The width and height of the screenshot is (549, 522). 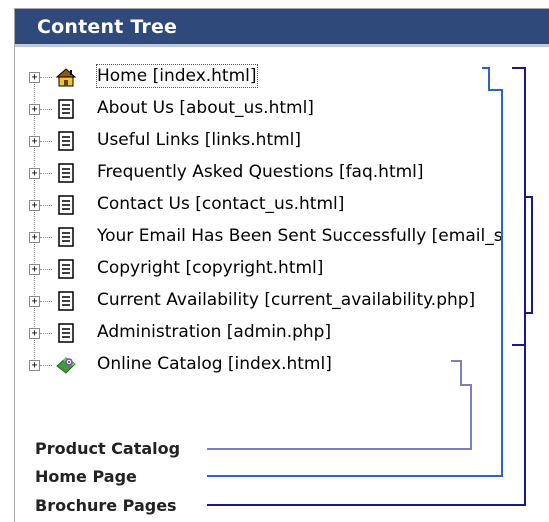 What do you see at coordinates (106, 505) in the screenshot?
I see `annotation-brochure-pages: Brochure Pages` at bounding box center [106, 505].